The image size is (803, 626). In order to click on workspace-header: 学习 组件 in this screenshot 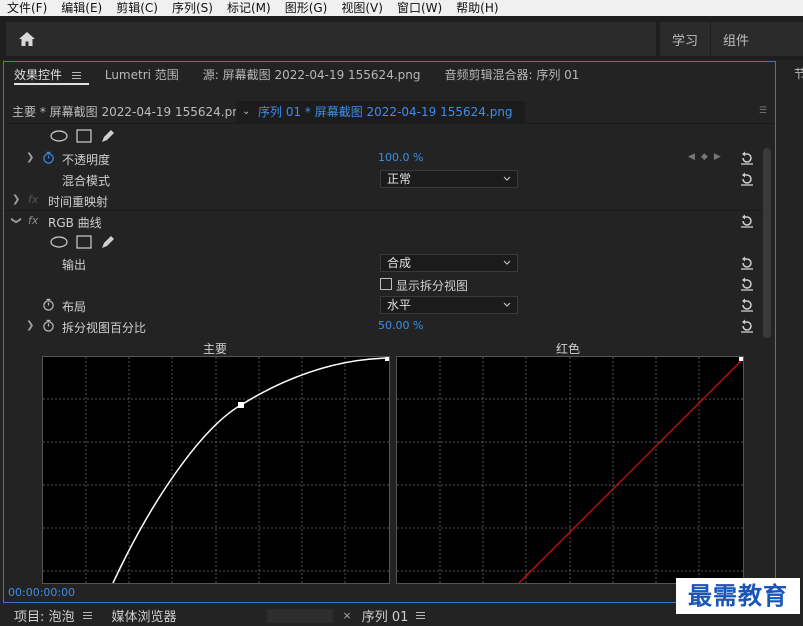, I will do `click(401, 38)`.